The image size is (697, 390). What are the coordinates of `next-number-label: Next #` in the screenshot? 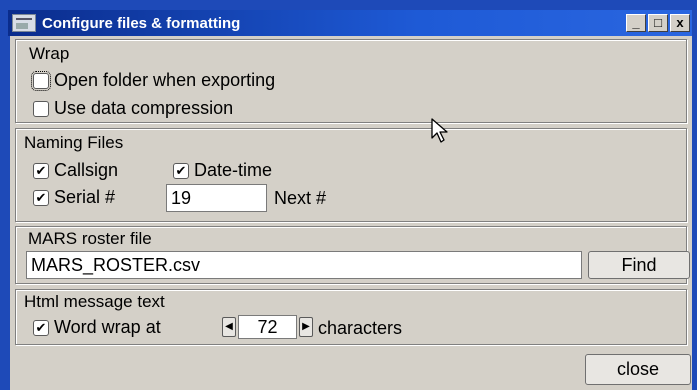 It's located at (300, 198).